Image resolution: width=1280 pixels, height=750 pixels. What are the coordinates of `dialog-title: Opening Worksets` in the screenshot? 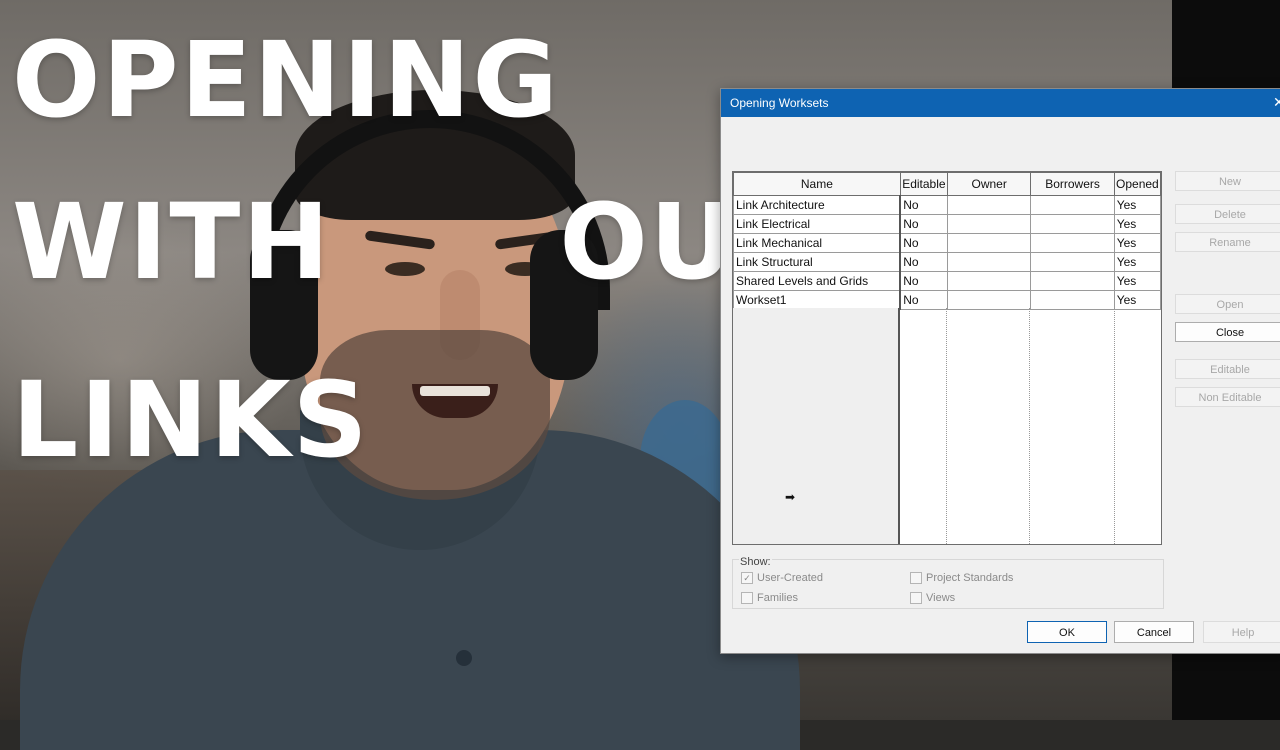 It's located at (779, 103).